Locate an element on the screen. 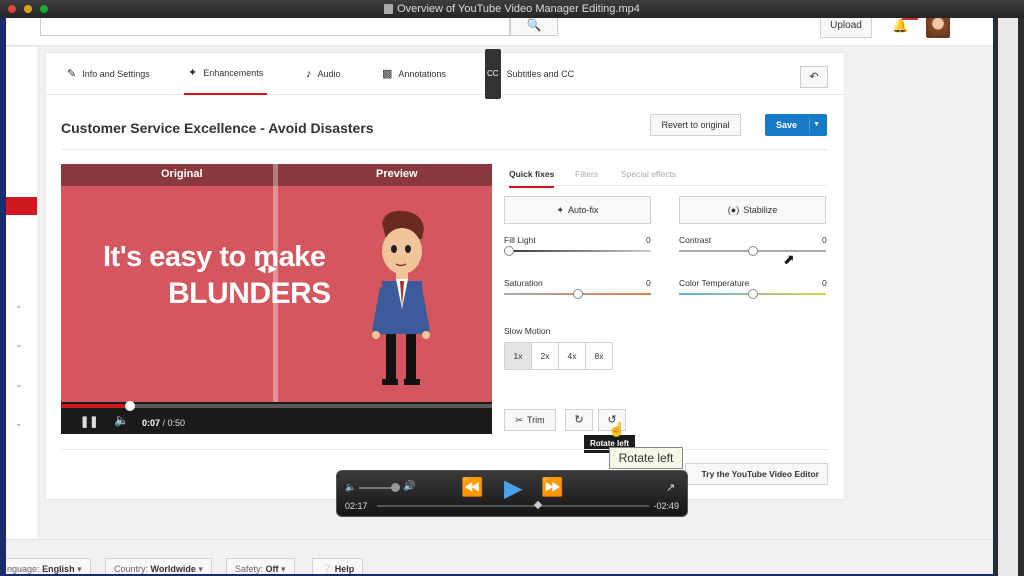  contrast-value: 0 is located at coordinates (824, 240).